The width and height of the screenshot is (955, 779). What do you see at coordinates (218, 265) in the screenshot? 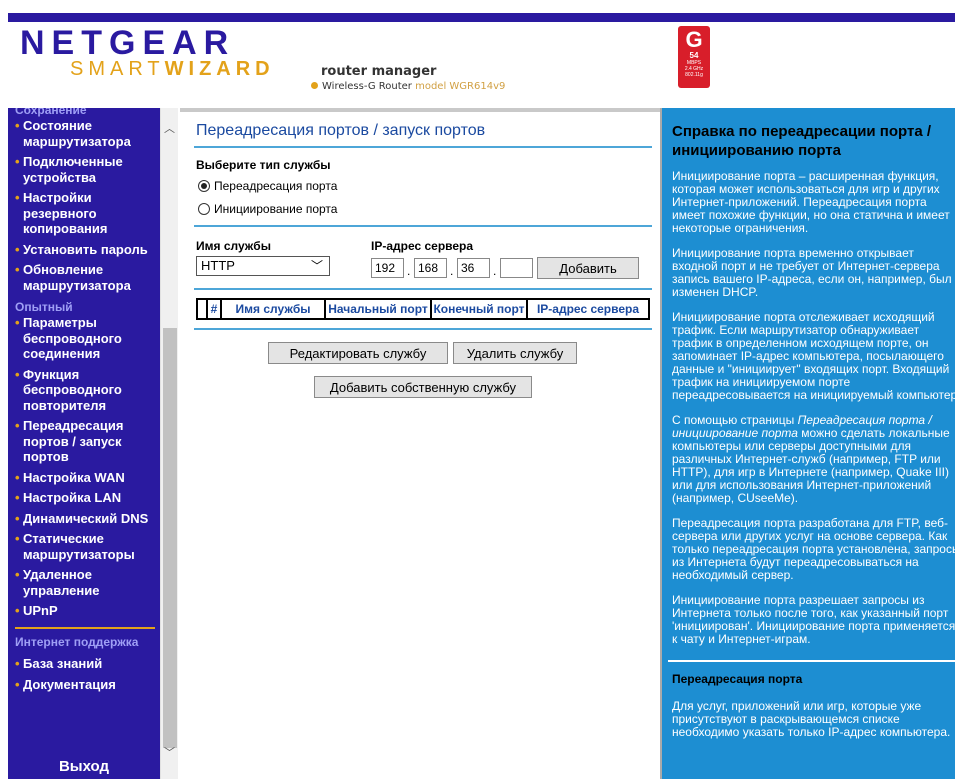
I see `select-value: HTTP` at bounding box center [218, 265].